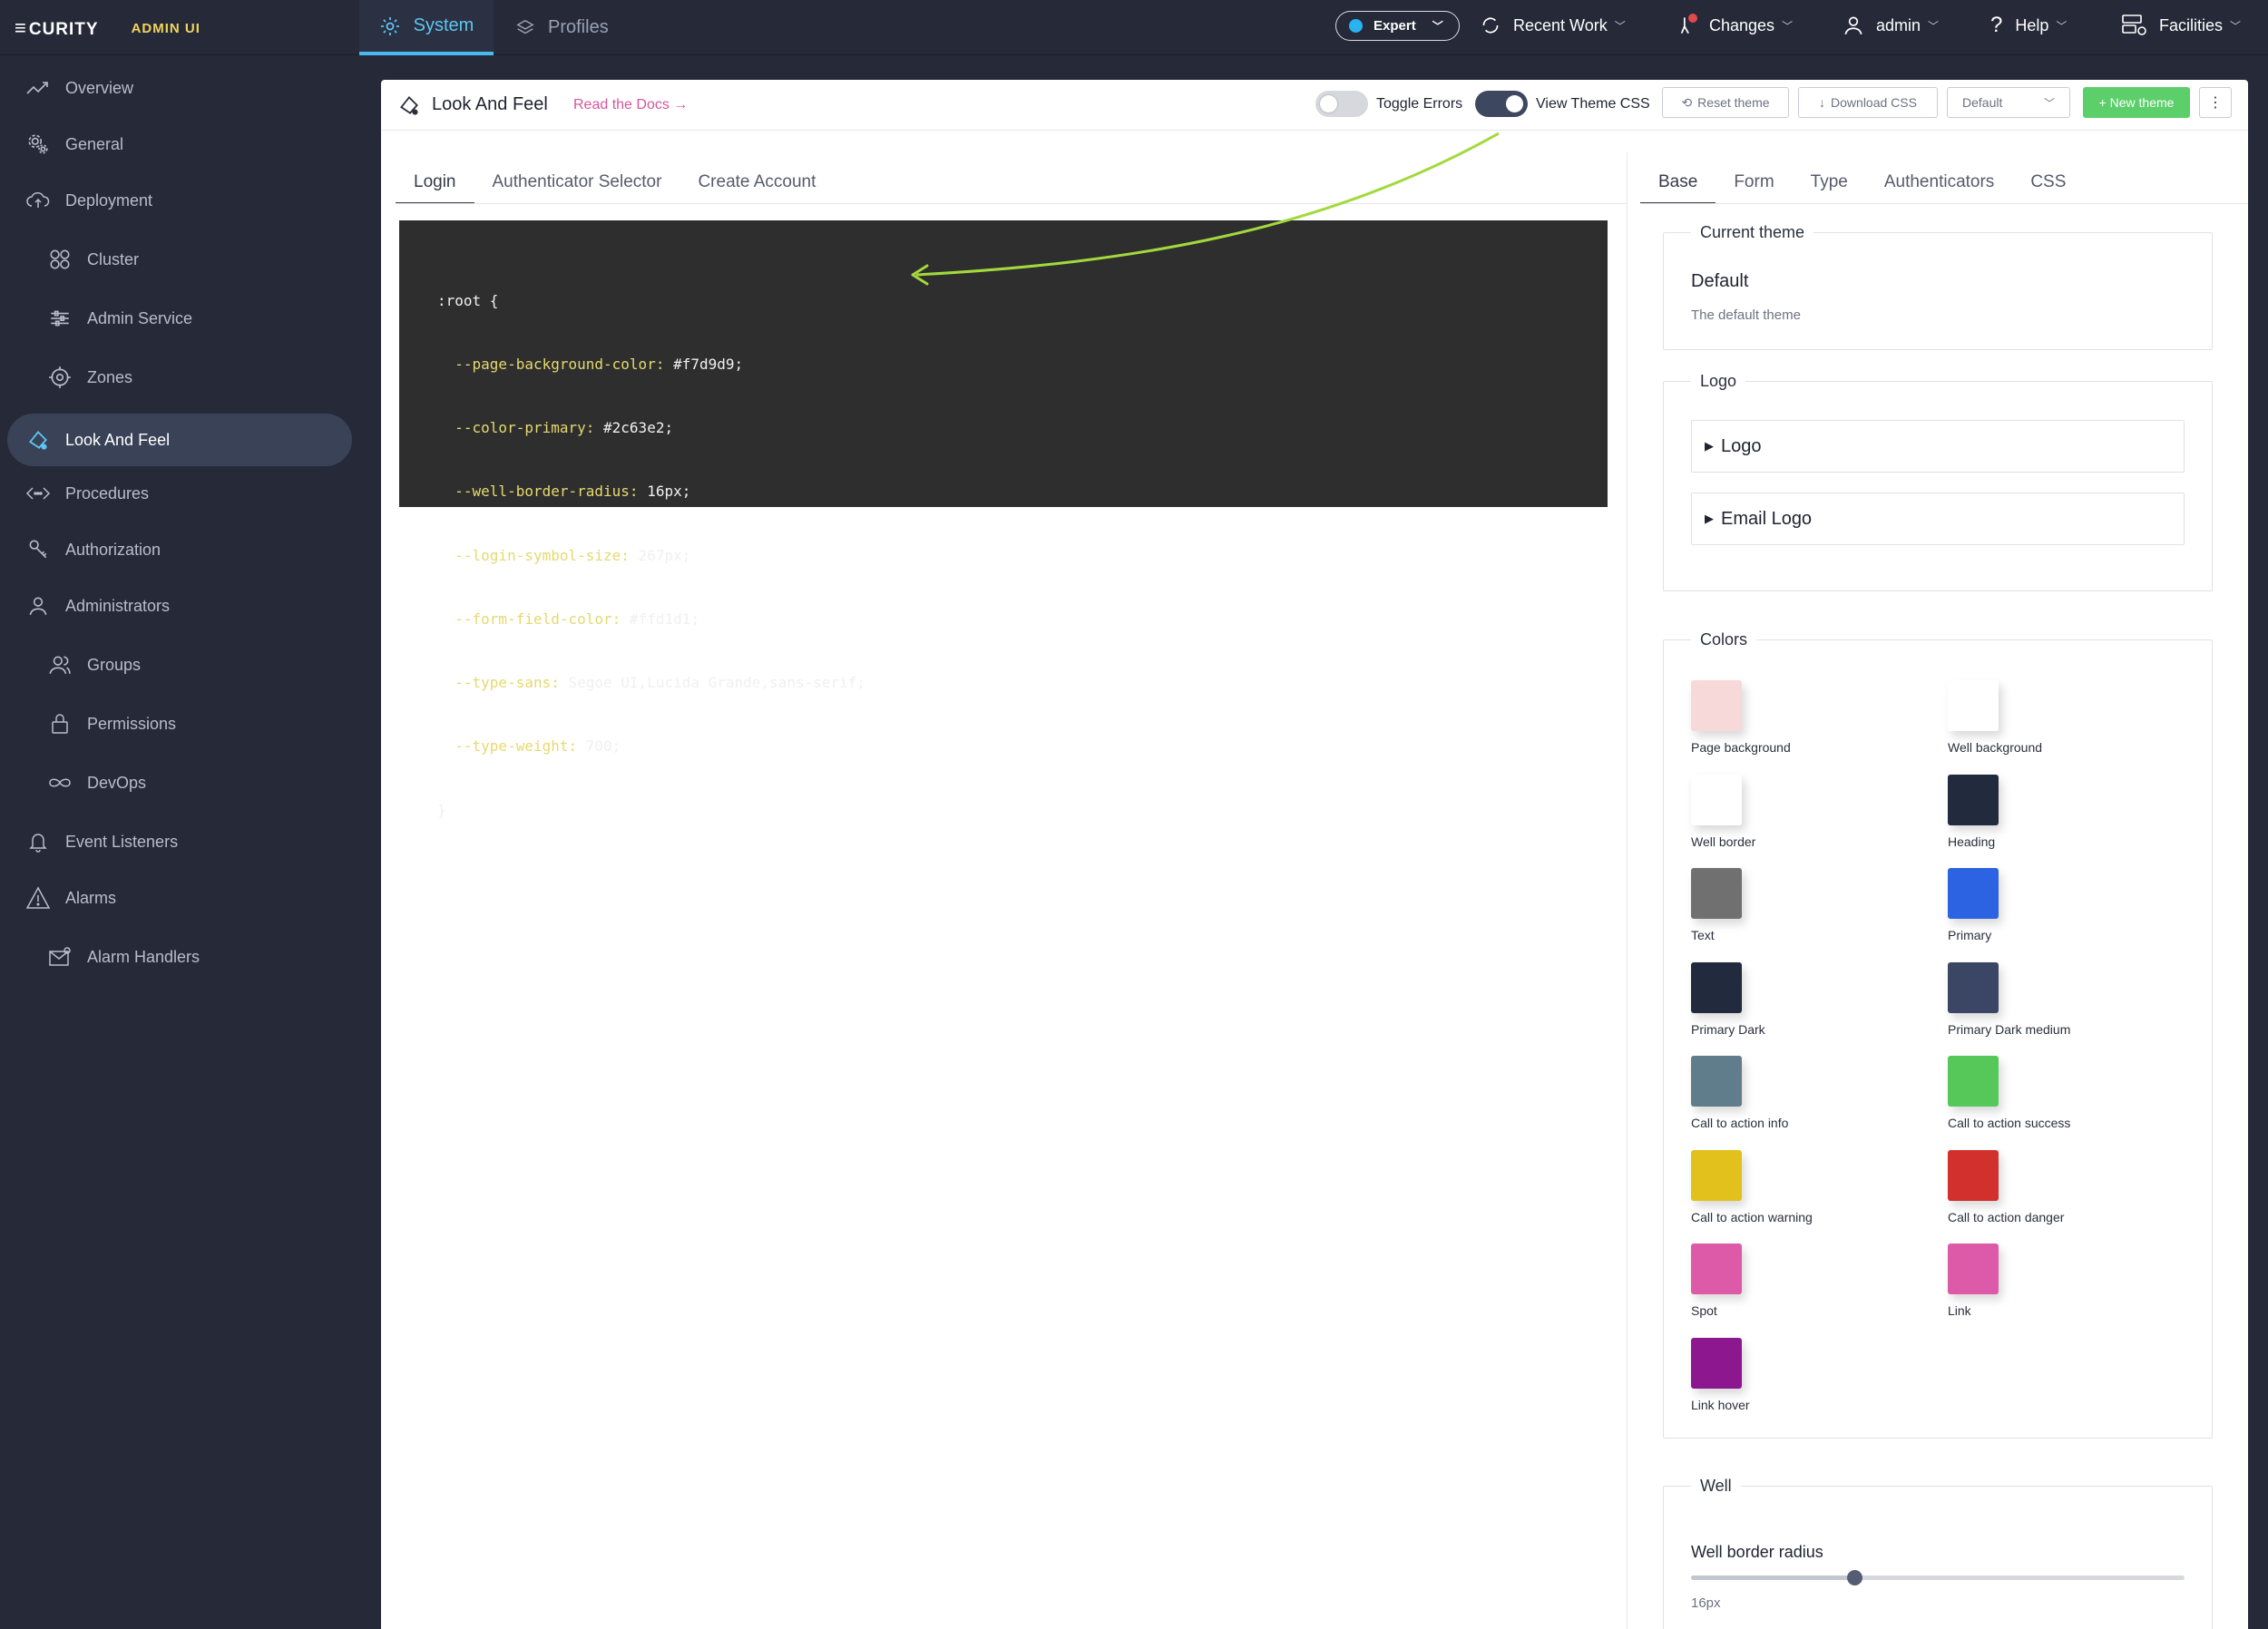  I want to click on color-swatch-item: Well background, so click(2075, 726).